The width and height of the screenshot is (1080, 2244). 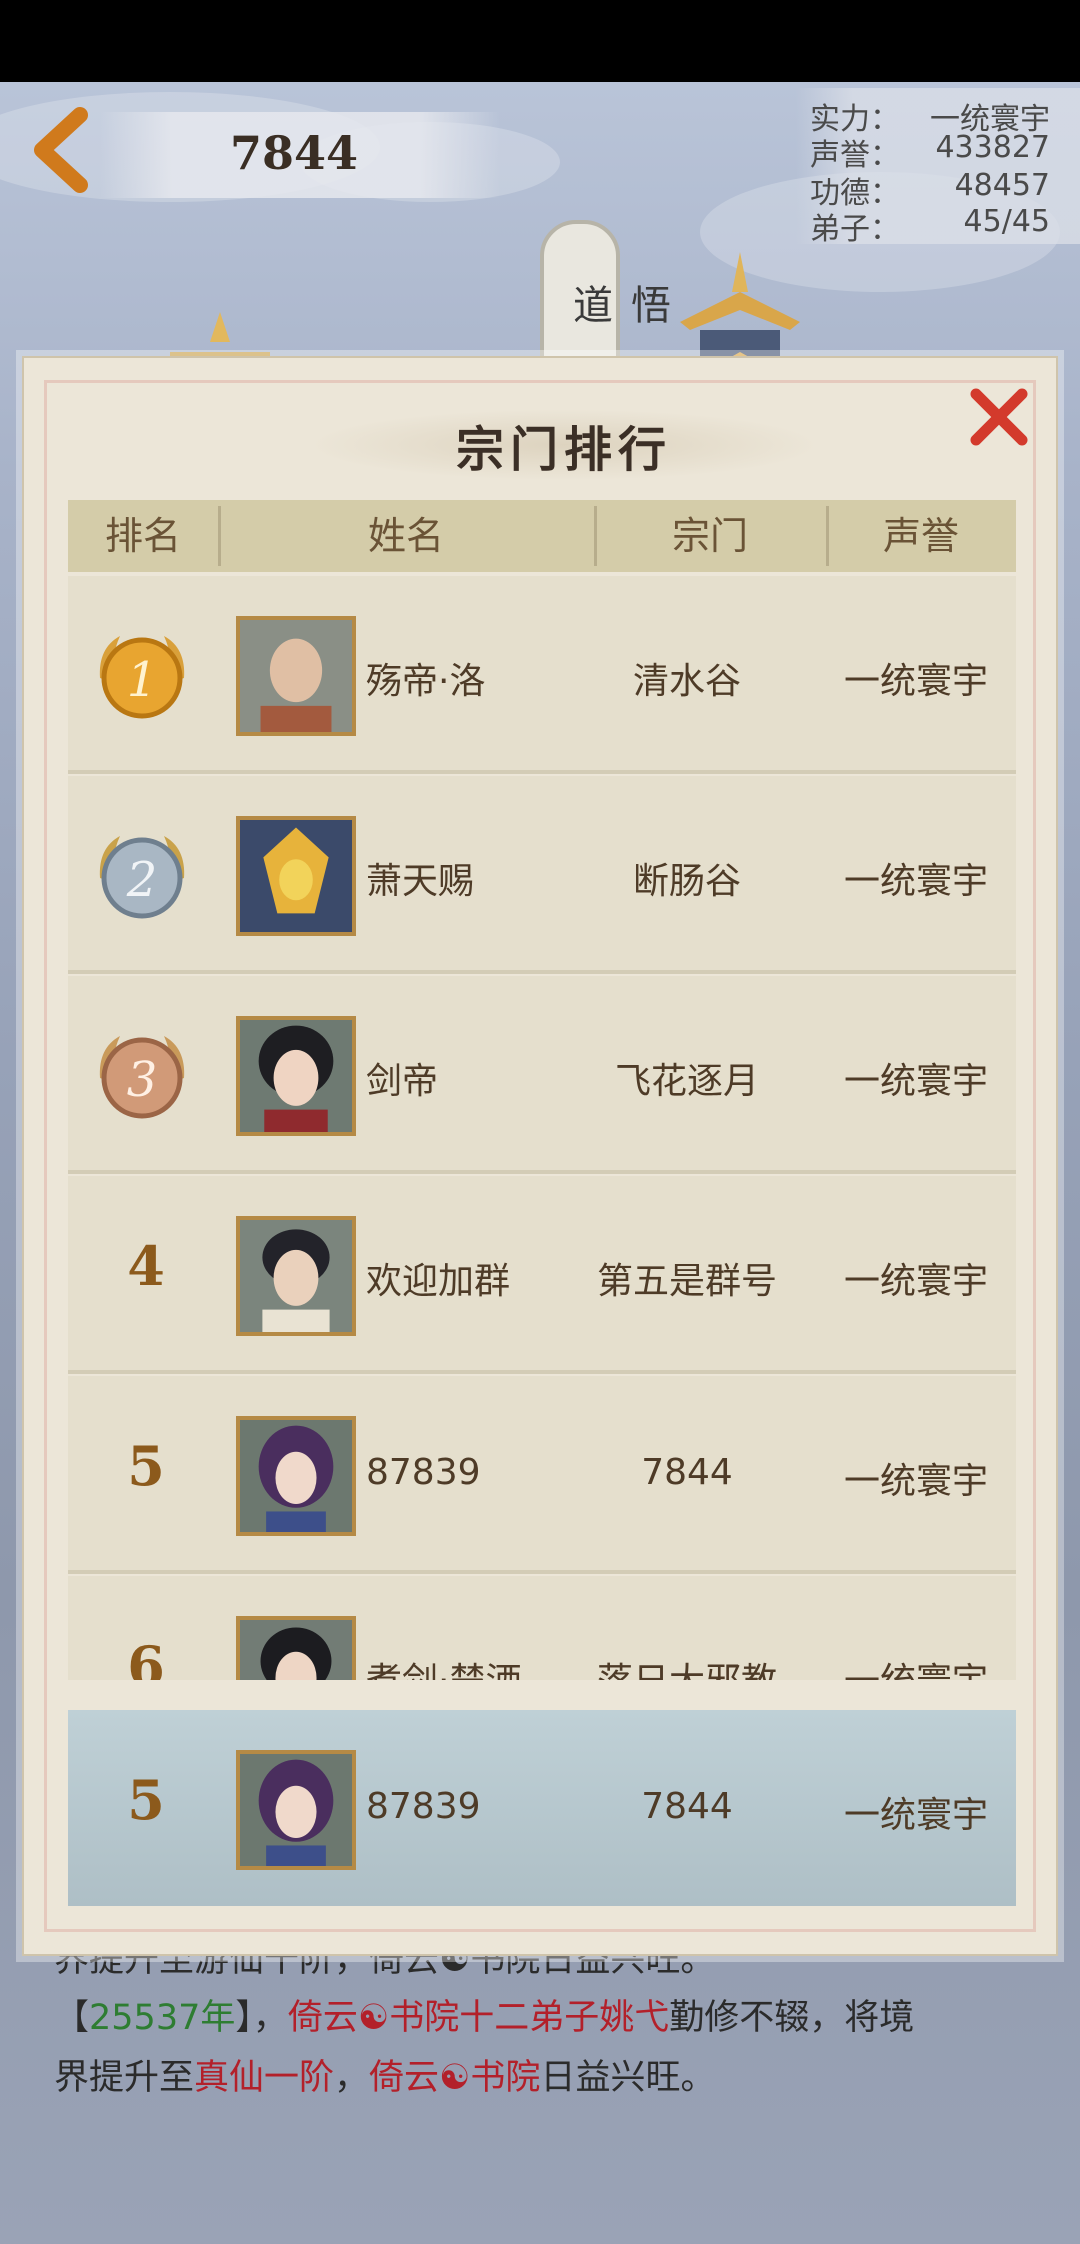 What do you see at coordinates (992, 147) in the screenshot?
I see `stat-value: 433827` at bounding box center [992, 147].